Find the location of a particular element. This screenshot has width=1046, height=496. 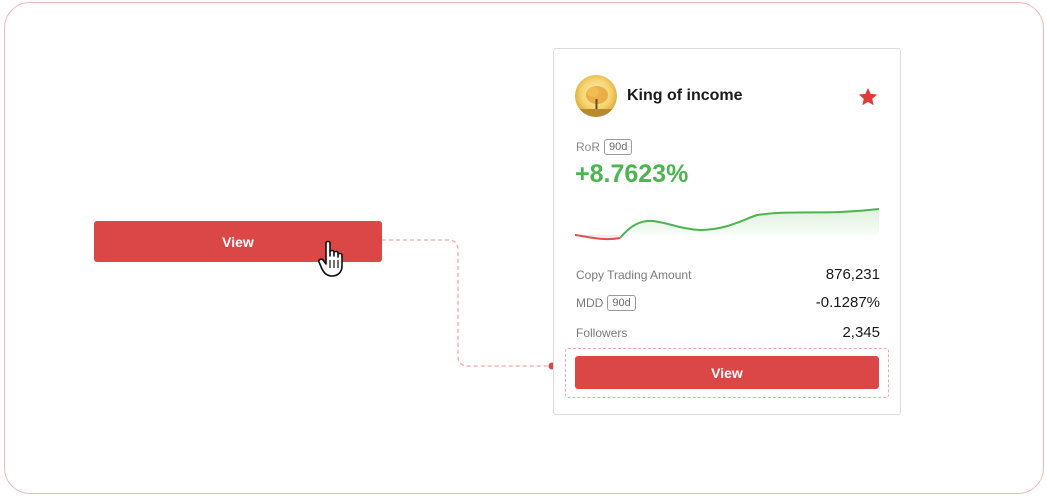

stat-label-text: MDD is located at coordinates (590, 302).